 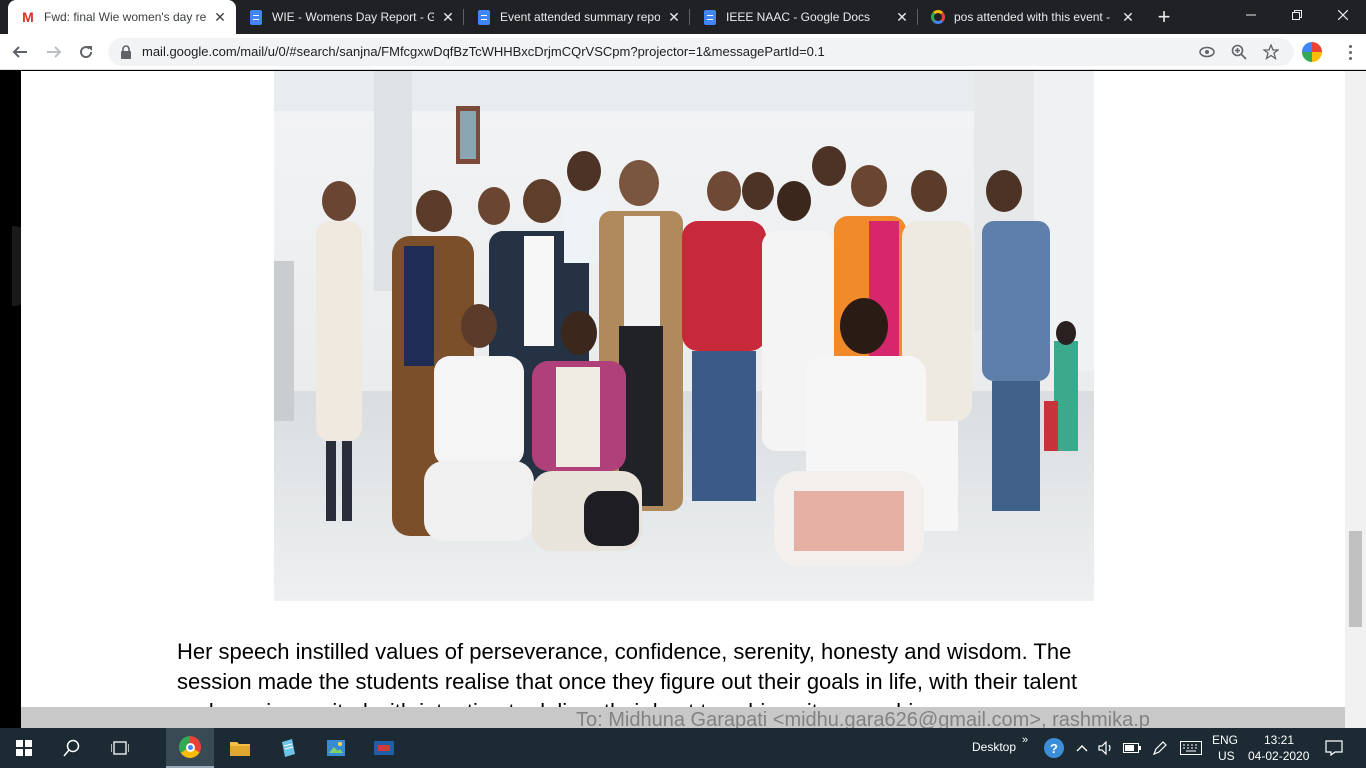 I want to click on show-hidden-icons, so click(x=1082, y=748).